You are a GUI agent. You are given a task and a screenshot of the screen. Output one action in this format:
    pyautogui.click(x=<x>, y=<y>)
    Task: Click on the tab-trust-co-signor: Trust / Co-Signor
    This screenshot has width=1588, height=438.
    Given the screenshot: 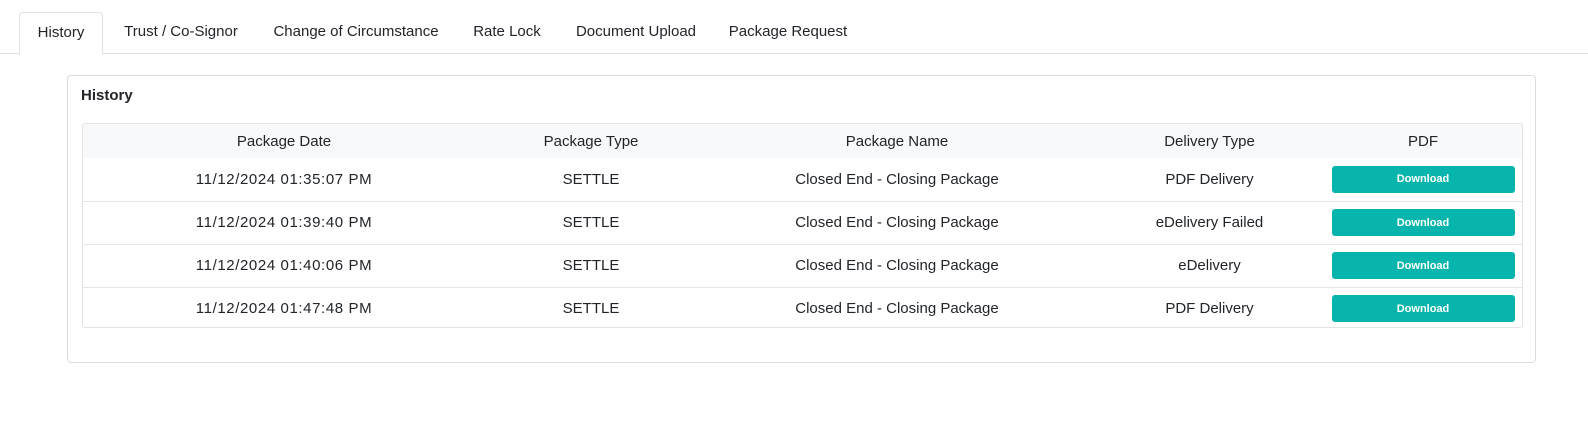 What is the action you would take?
    pyautogui.click(x=181, y=33)
    